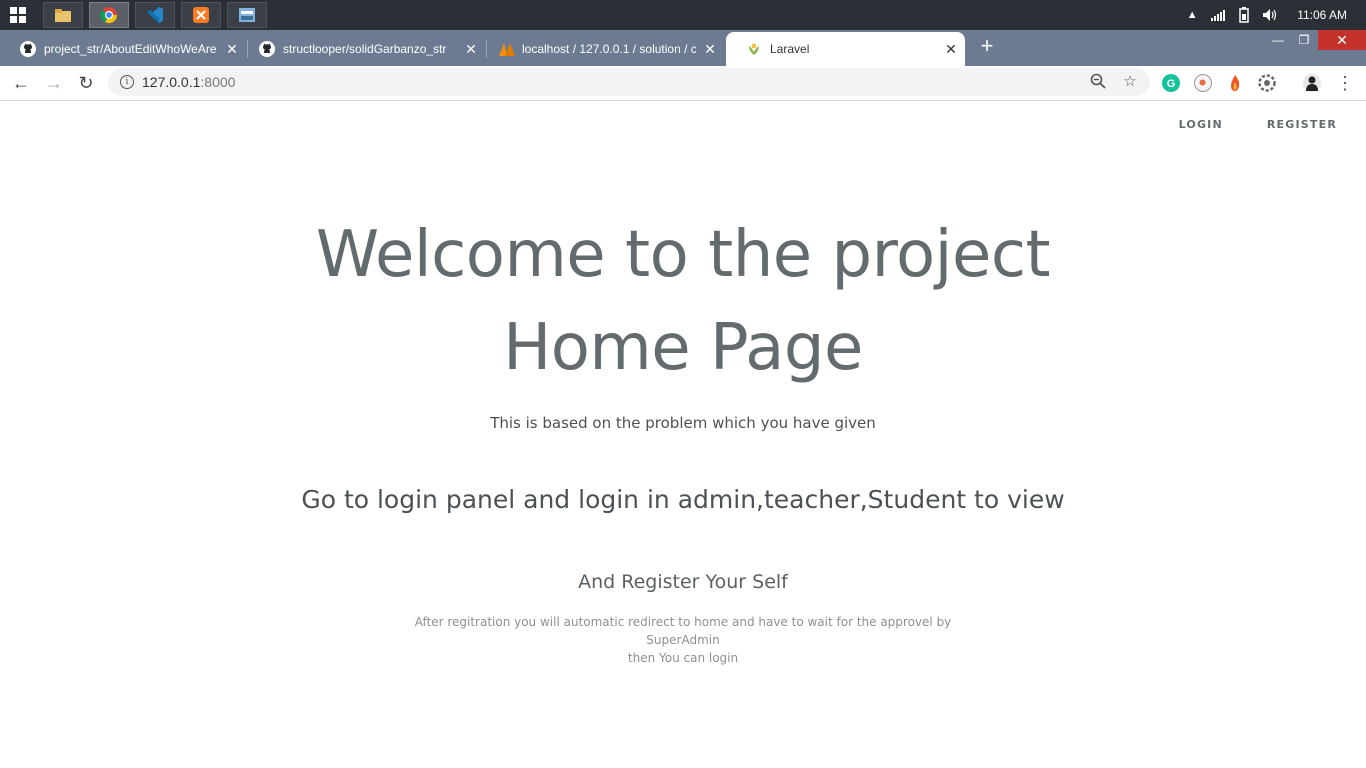  I want to click on menu-icon: ⋮, so click(1345, 83).